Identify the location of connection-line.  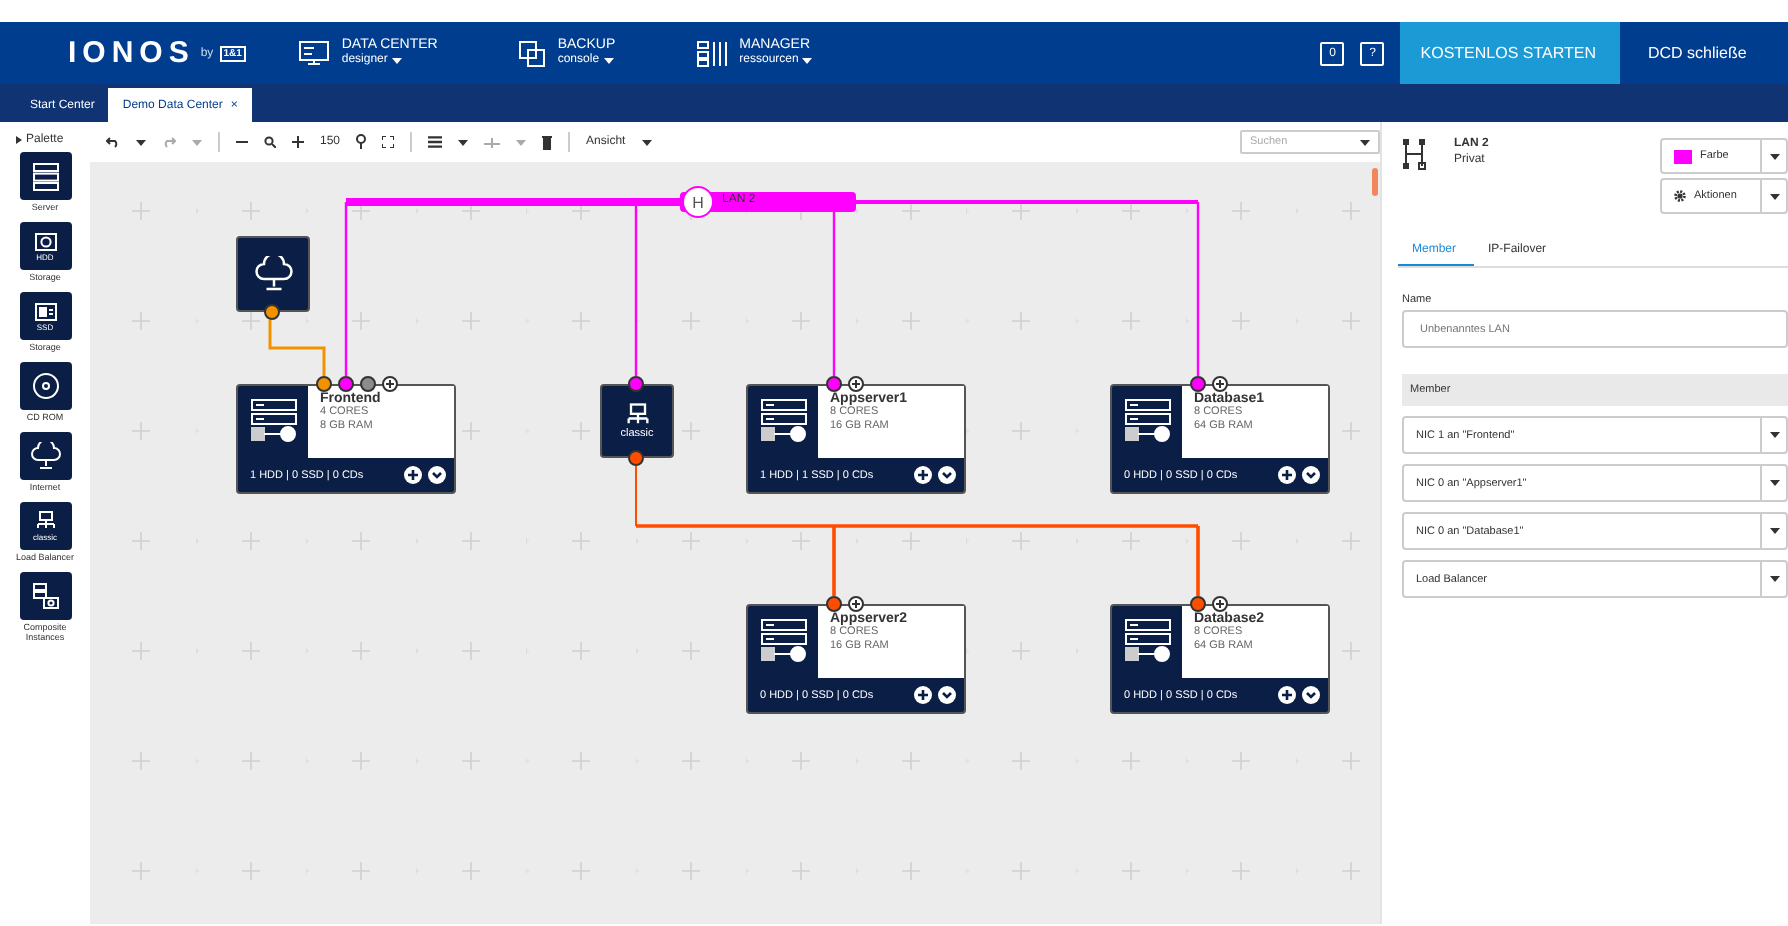
(297, 348).